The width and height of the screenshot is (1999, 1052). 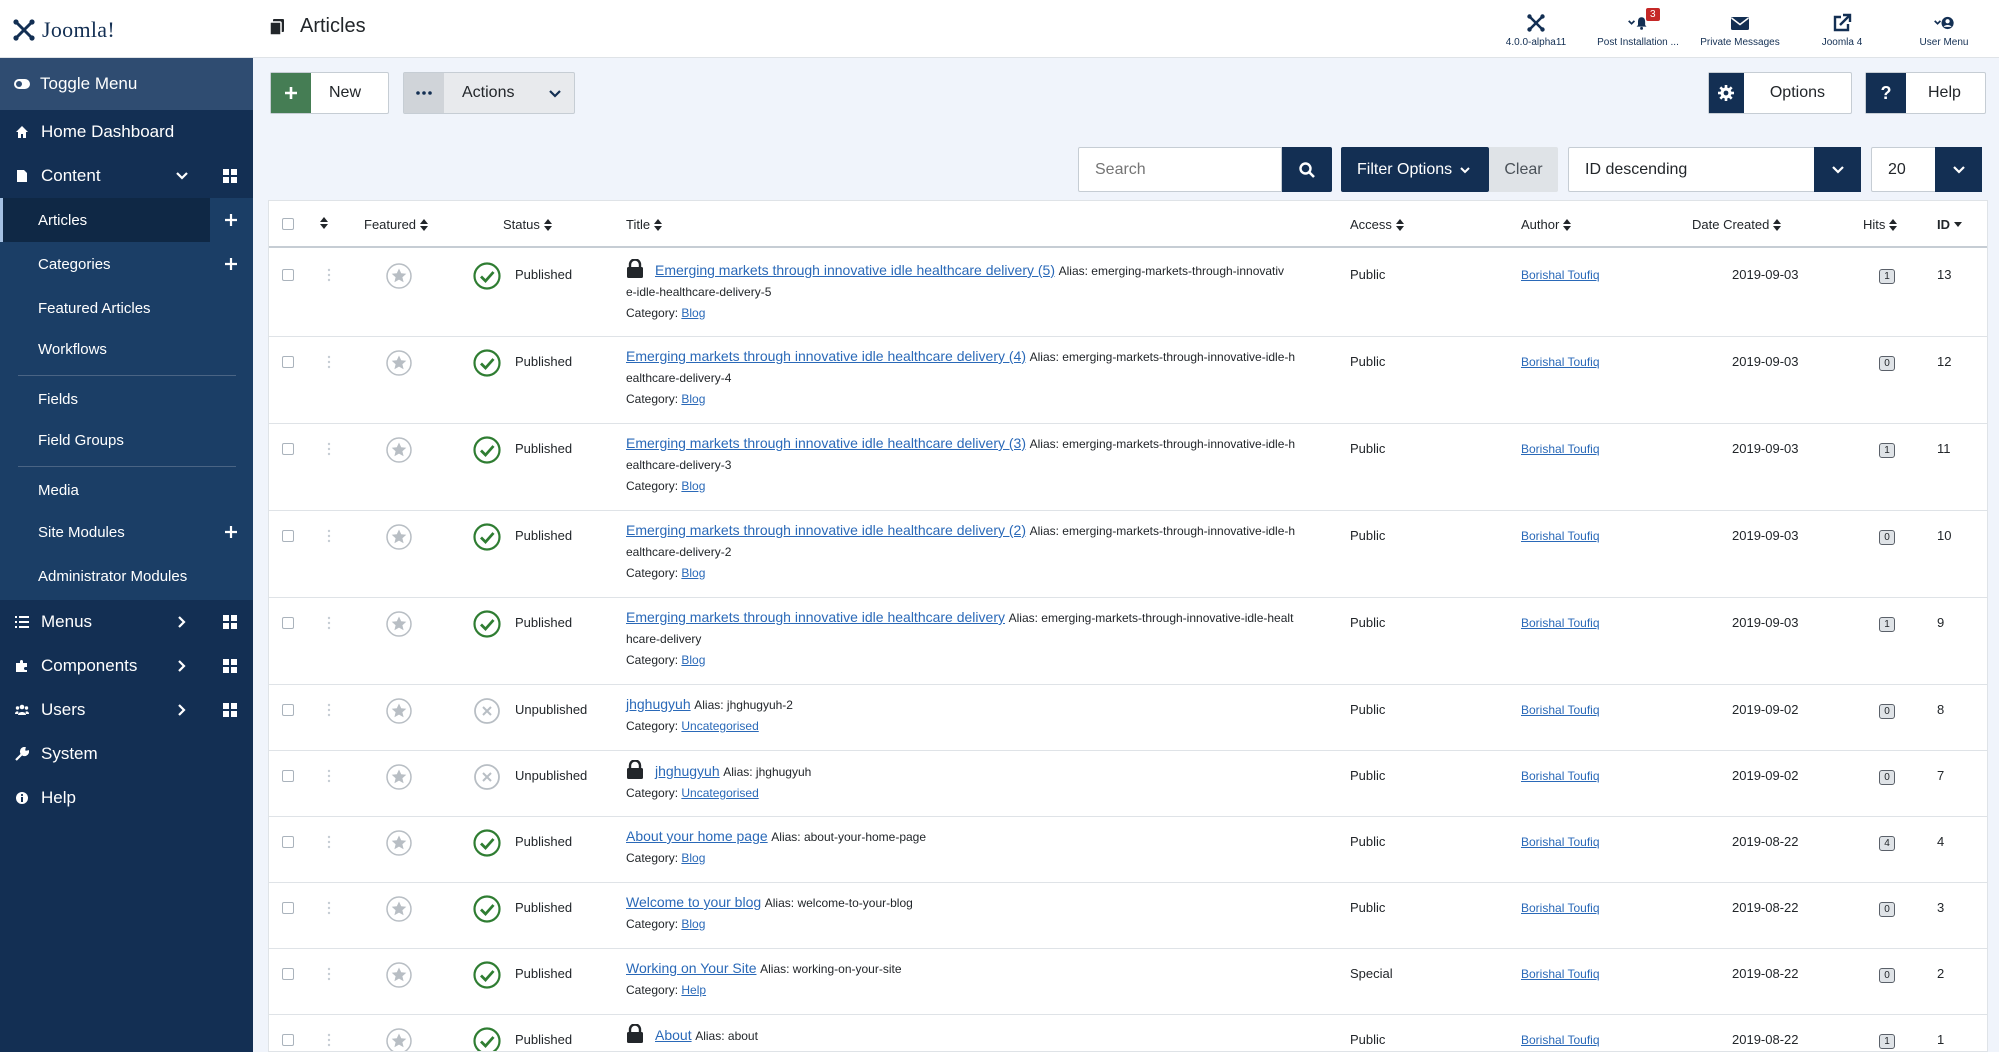 I want to click on article-title-link: Welcome to your blog, so click(x=693, y=902).